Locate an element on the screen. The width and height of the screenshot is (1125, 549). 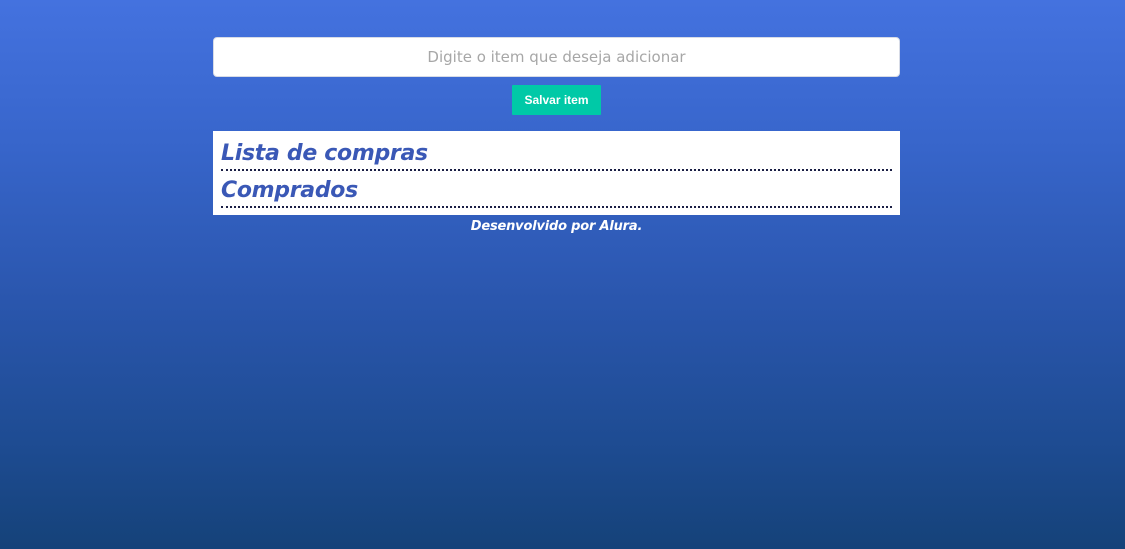
footer-credit: Desenvolvido por Alura. is located at coordinates (556, 226).